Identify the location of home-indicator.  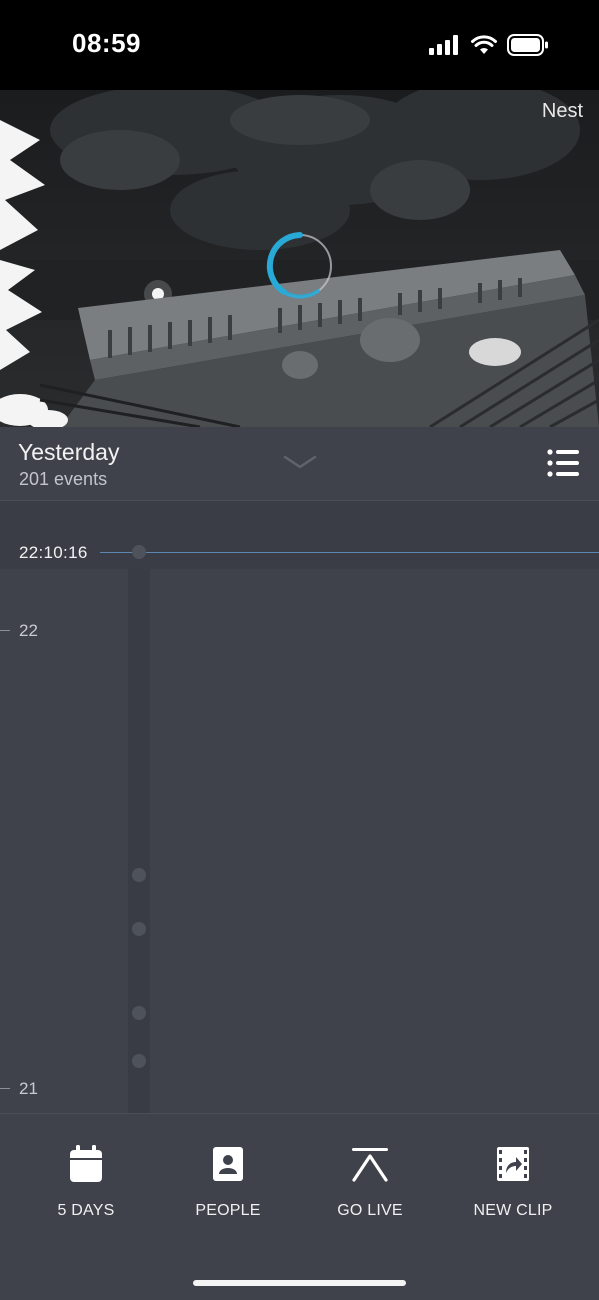
(299, 1283).